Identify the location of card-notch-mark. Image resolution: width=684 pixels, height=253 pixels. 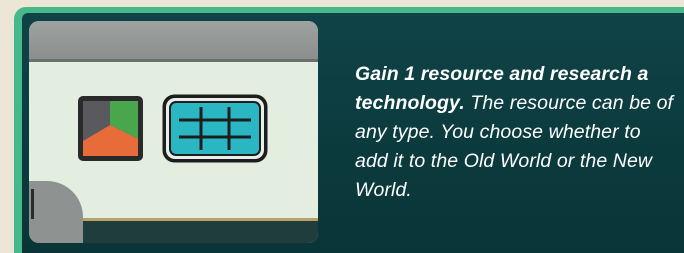
(32, 204).